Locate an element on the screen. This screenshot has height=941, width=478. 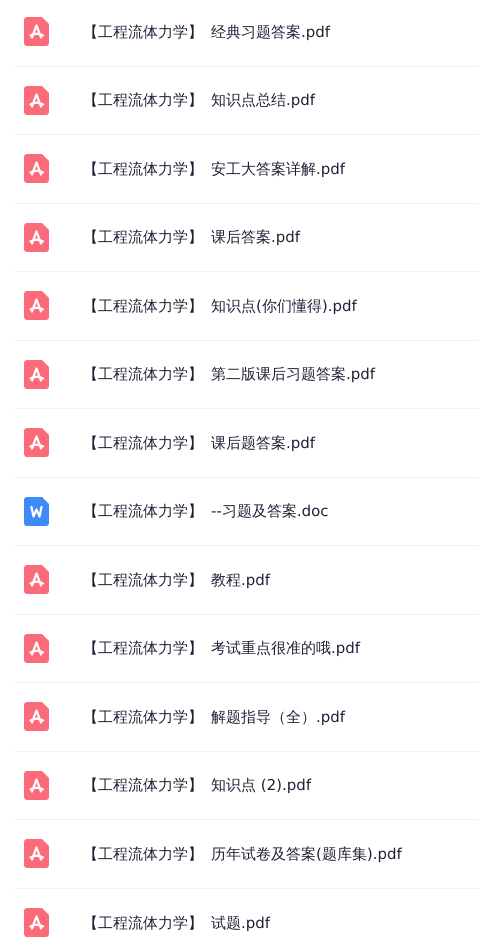
file-name: 试题.pdf is located at coordinates (240, 923).